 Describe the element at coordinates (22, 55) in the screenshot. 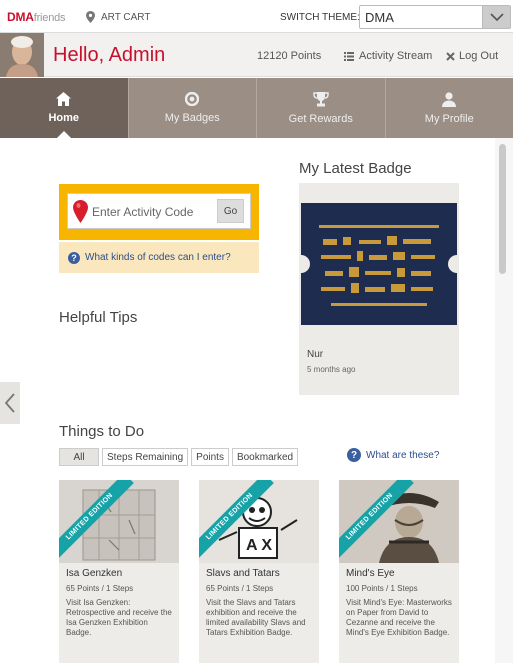

I see `avatar` at that location.